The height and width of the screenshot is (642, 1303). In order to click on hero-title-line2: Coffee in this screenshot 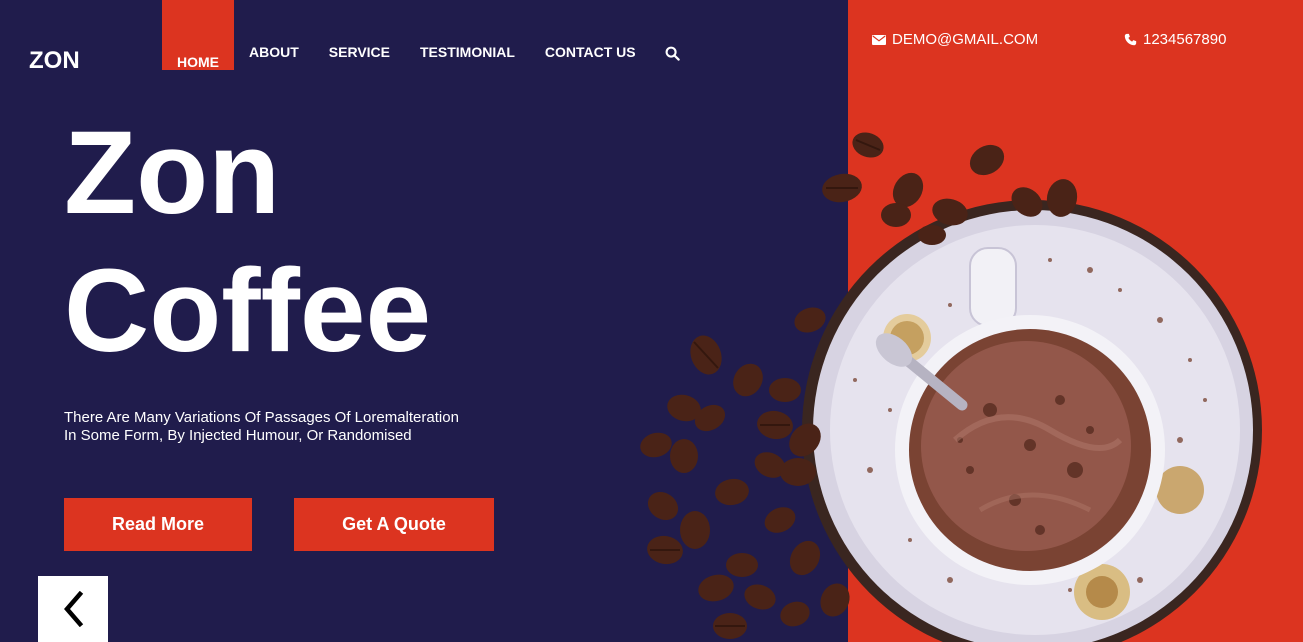, I will do `click(248, 311)`.